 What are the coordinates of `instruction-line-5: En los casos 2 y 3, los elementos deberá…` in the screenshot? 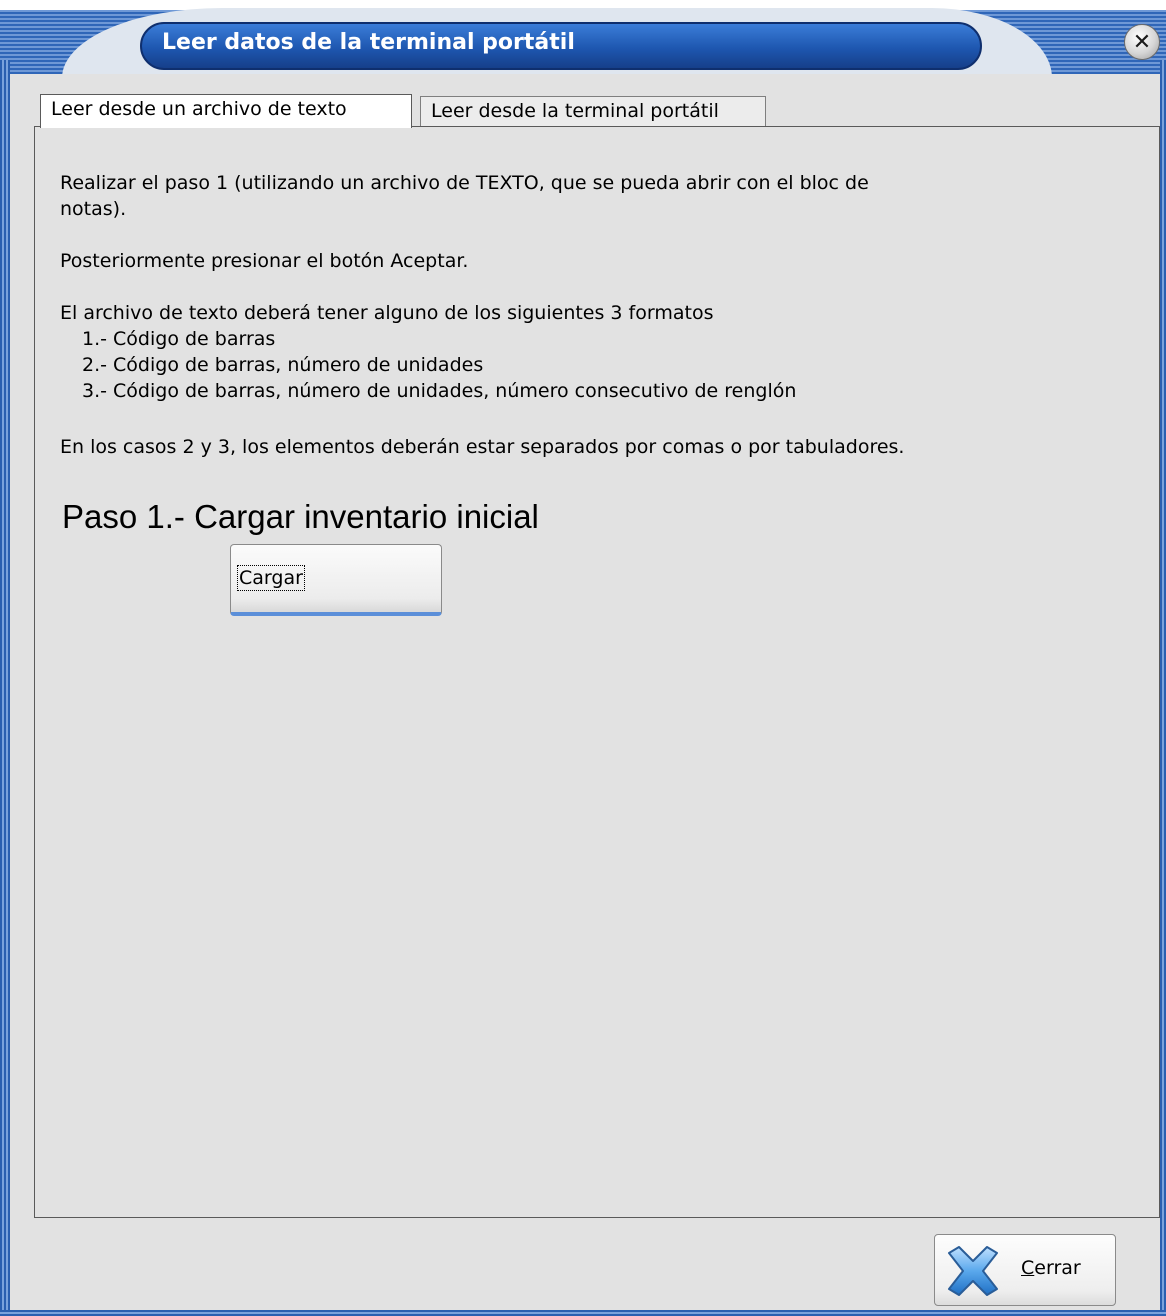 It's located at (482, 447).